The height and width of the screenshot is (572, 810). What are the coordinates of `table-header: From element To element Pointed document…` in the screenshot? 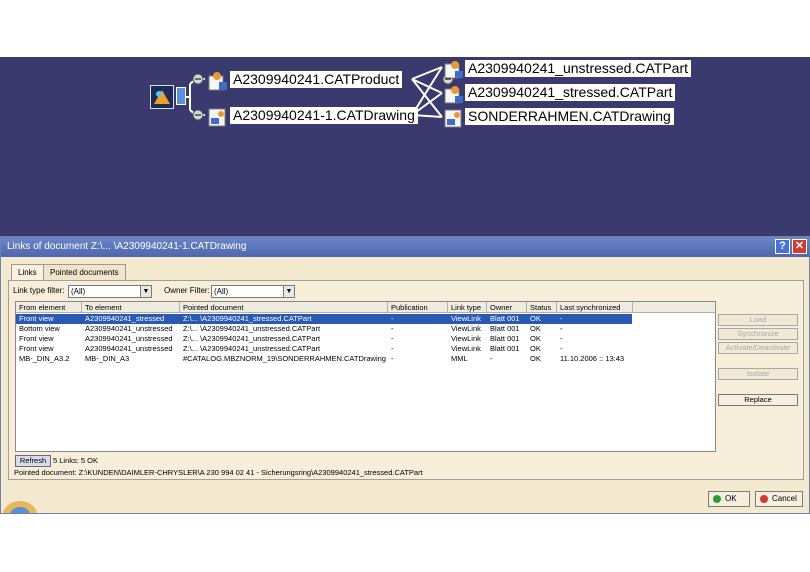 It's located at (365, 307).